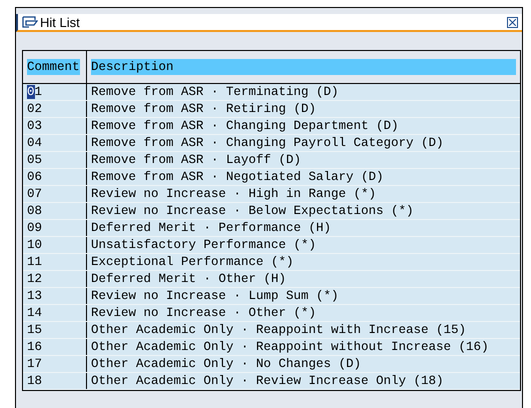 The height and width of the screenshot is (408, 531). I want to click on table-cell: Other Academic Only · Reappoint with Increase (15), so click(278, 330).